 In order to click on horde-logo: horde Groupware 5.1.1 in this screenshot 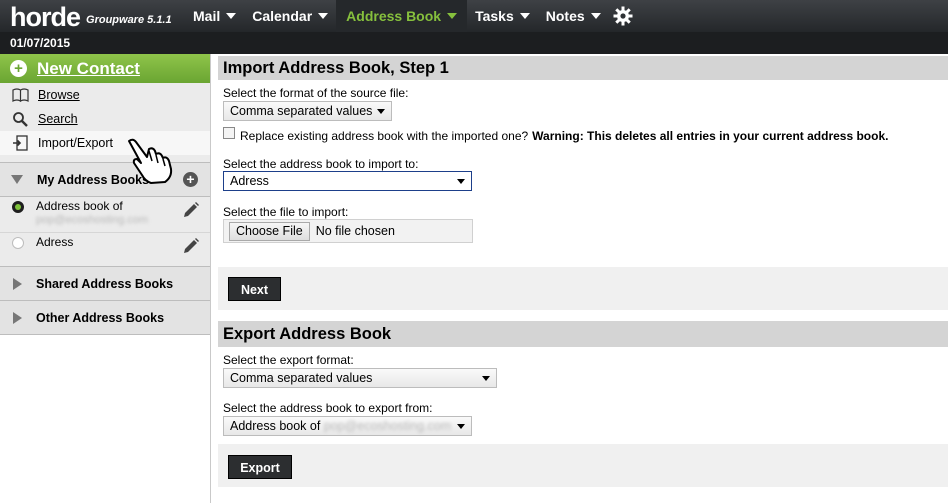, I will do `click(92, 16)`.